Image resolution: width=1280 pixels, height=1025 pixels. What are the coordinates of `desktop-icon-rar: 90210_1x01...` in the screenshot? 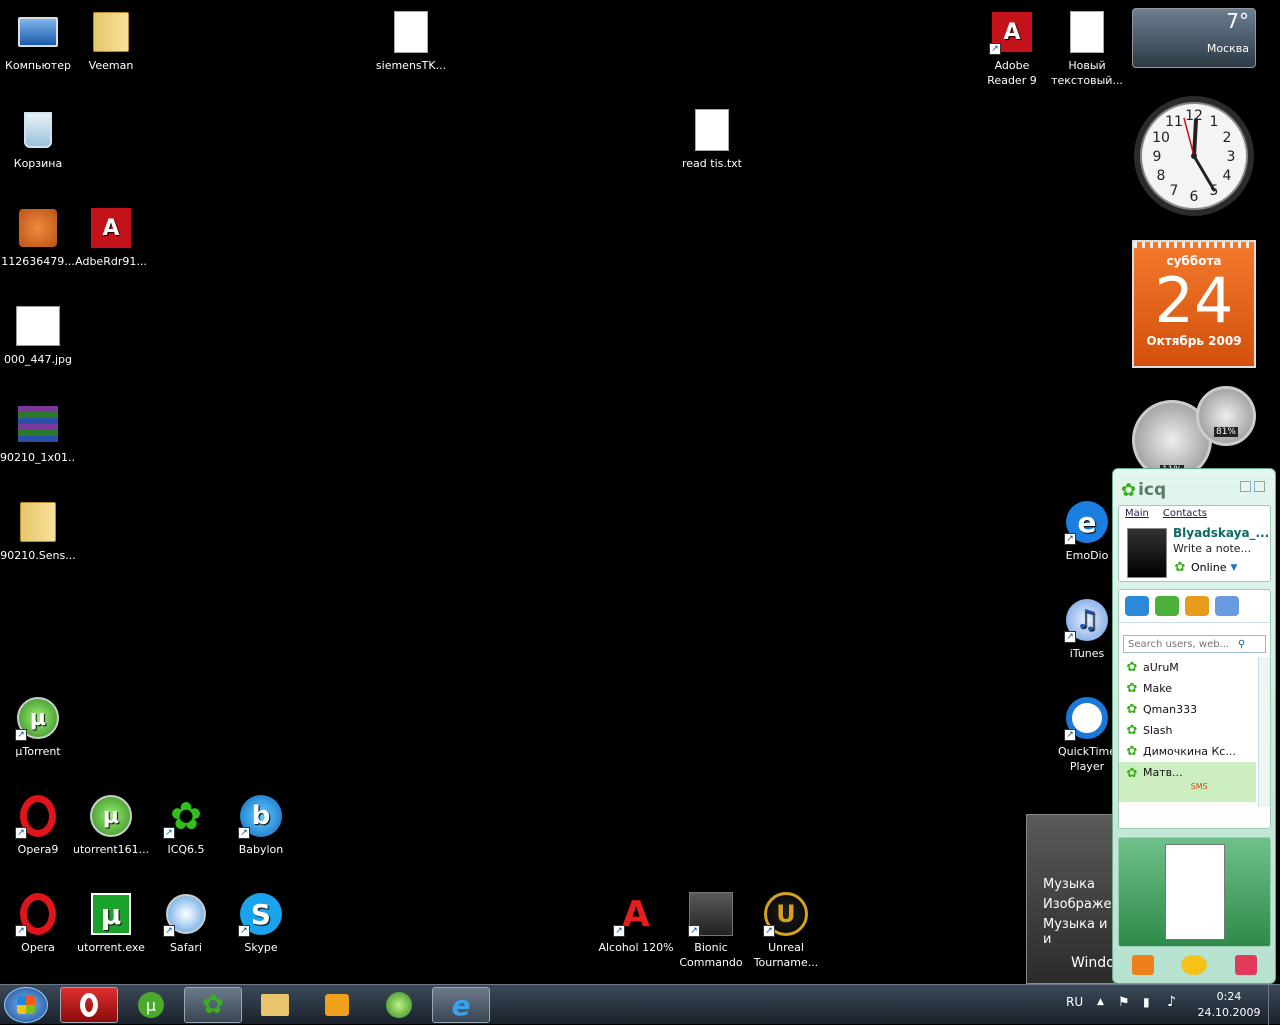 It's located at (38, 430).